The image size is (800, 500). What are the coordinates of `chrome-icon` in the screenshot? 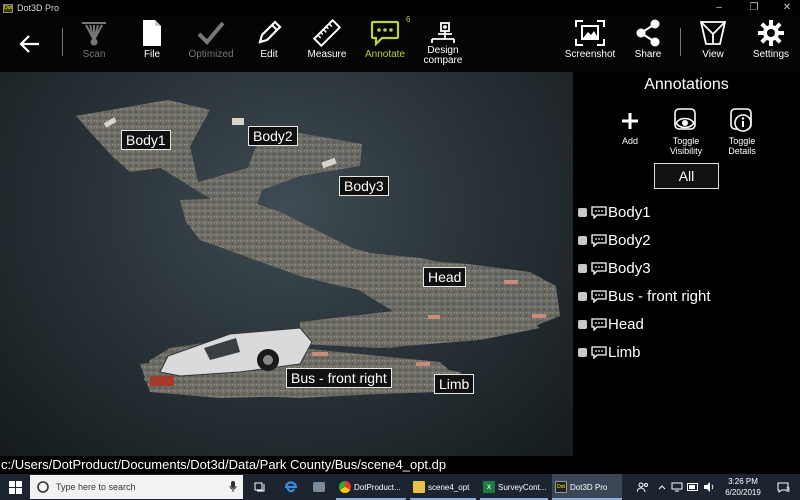 It's located at (345, 487).